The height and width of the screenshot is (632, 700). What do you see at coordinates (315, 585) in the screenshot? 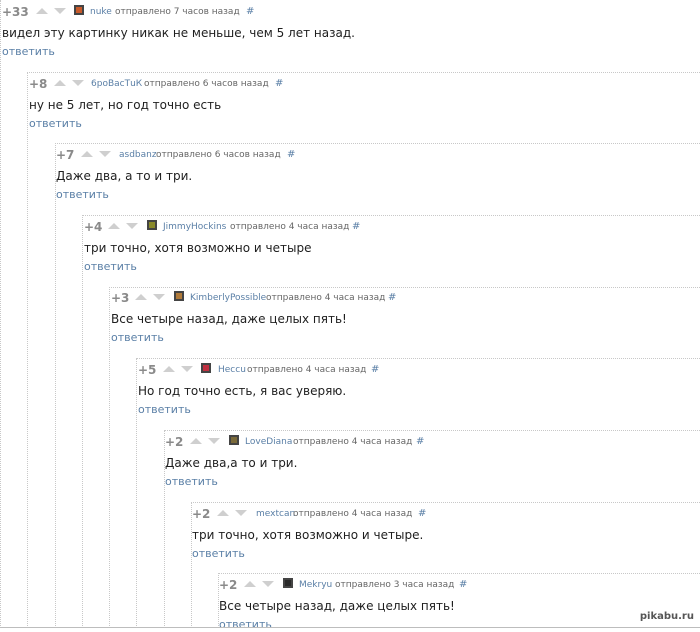
I see `author-link: Mekryu` at bounding box center [315, 585].